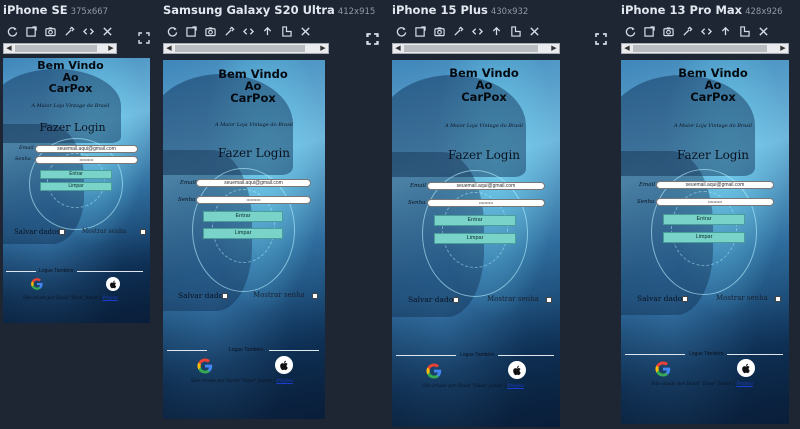 The width and height of the screenshot is (800, 429). What do you see at coordinates (713, 97) in the screenshot?
I see `welcome-line: CarPox` at bounding box center [713, 97].